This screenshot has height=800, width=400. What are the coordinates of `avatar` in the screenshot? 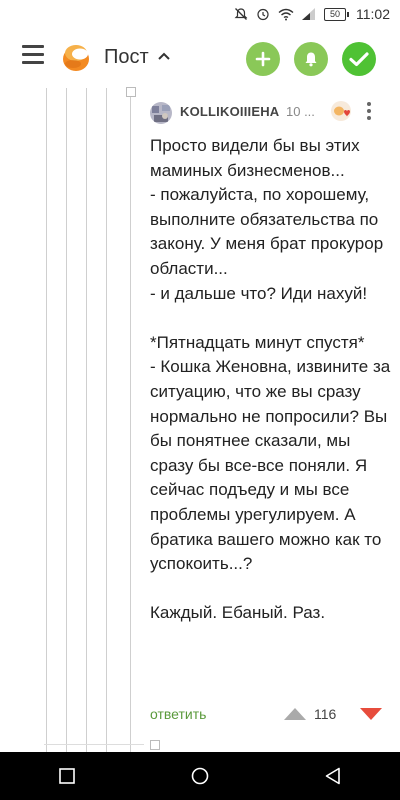 It's located at (161, 113).